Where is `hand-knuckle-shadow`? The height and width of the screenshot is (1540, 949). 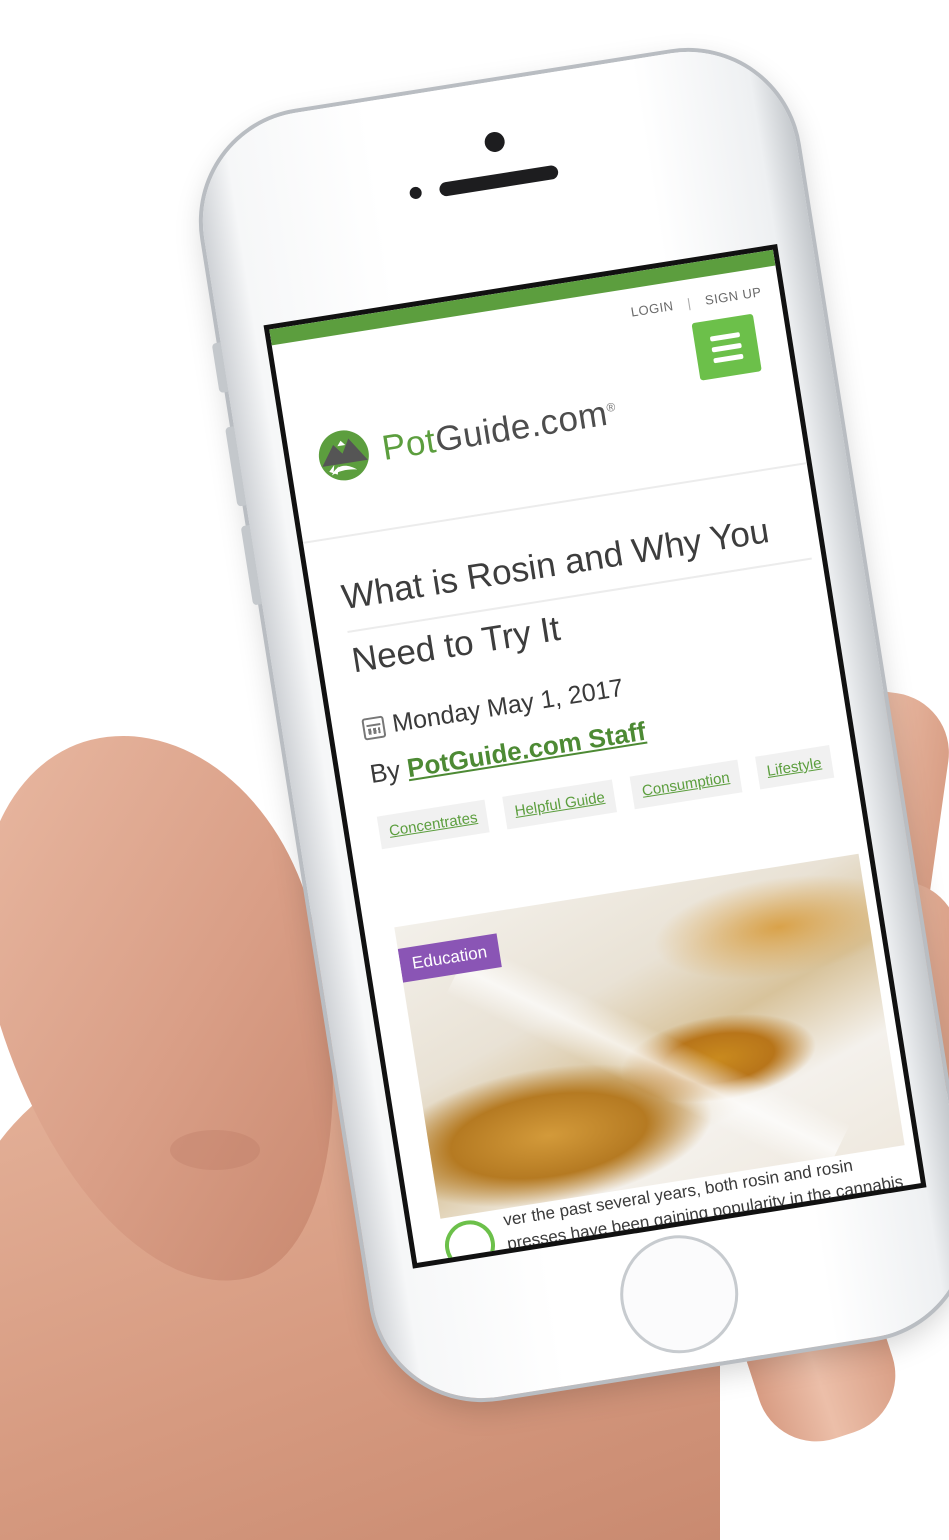
hand-knuckle-shadow is located at coordinates (215, 1150).